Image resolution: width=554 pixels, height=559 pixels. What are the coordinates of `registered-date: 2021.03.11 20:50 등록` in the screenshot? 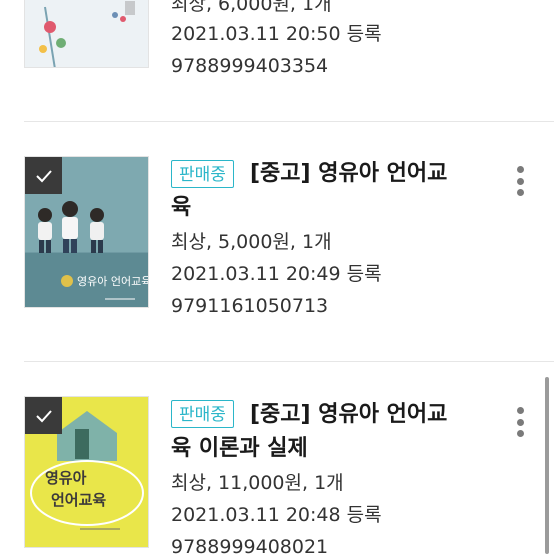 It's located at (276, 34).